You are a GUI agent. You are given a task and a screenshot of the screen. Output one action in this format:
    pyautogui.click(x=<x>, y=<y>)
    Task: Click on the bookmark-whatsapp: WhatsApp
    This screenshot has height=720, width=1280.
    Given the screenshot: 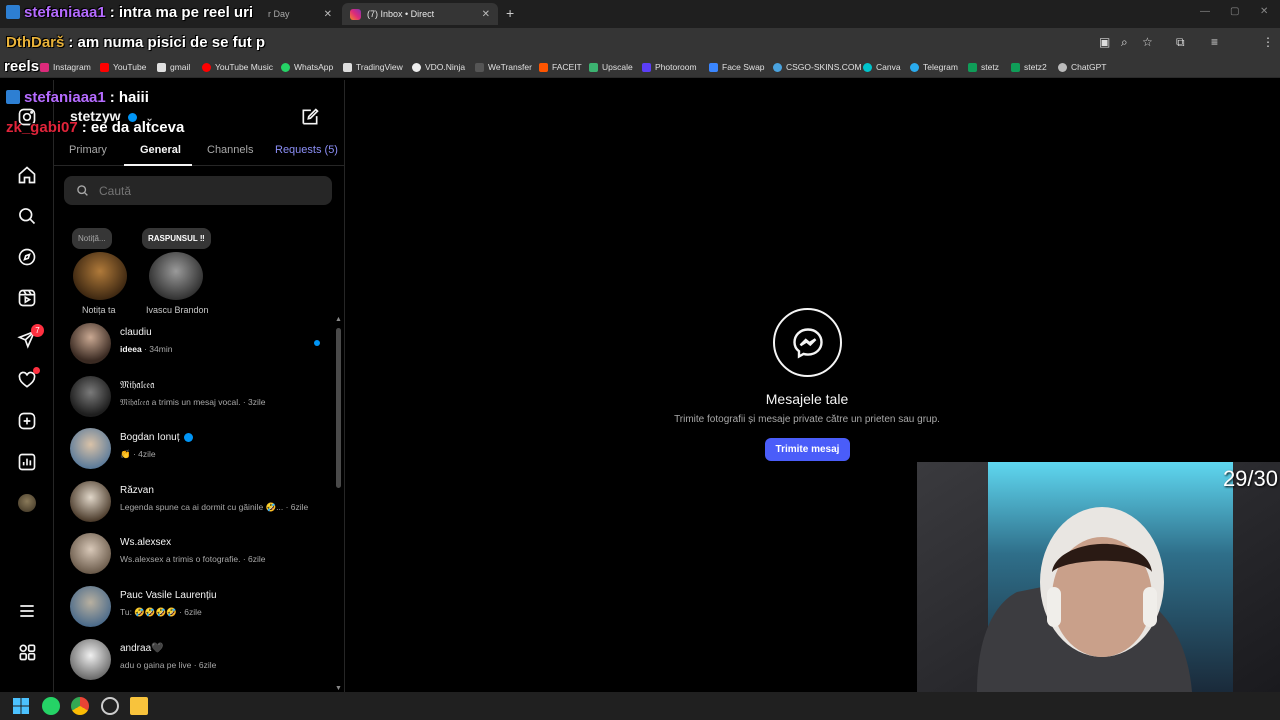 What is the action you would take?
    pyautogui.click(x=307, y=67)
    